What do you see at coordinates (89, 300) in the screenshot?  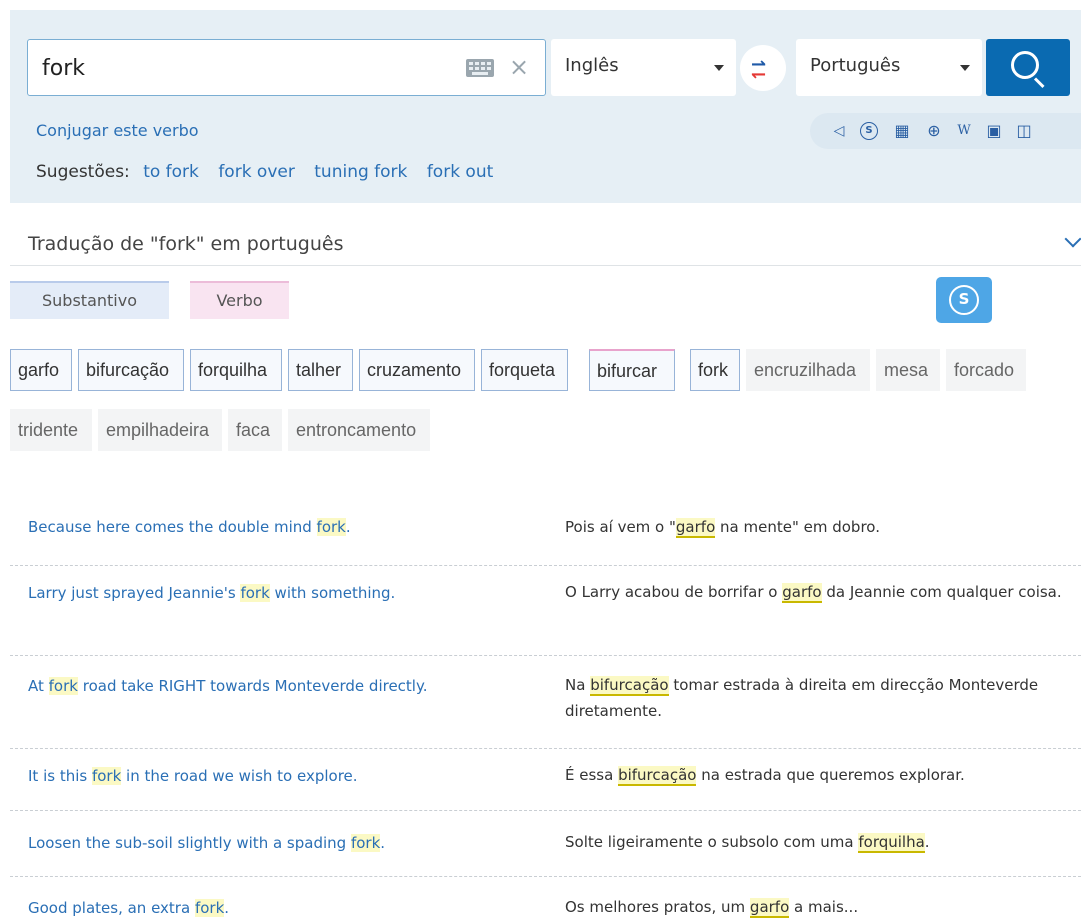 I see `pos-tab-noun: Substantivo` at bounding box center [89, 300].